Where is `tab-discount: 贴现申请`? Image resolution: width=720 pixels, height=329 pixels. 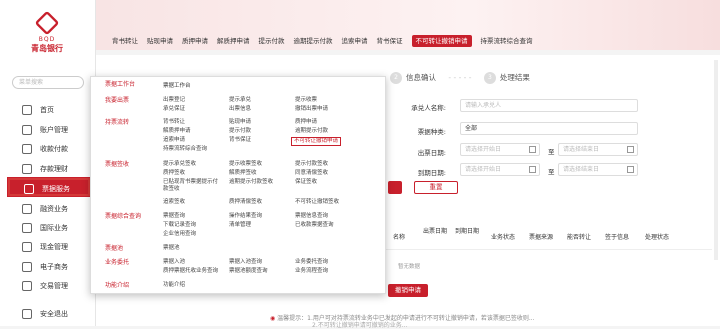 tab-discount: 贴现申请 is located at coordinates (160, 41).